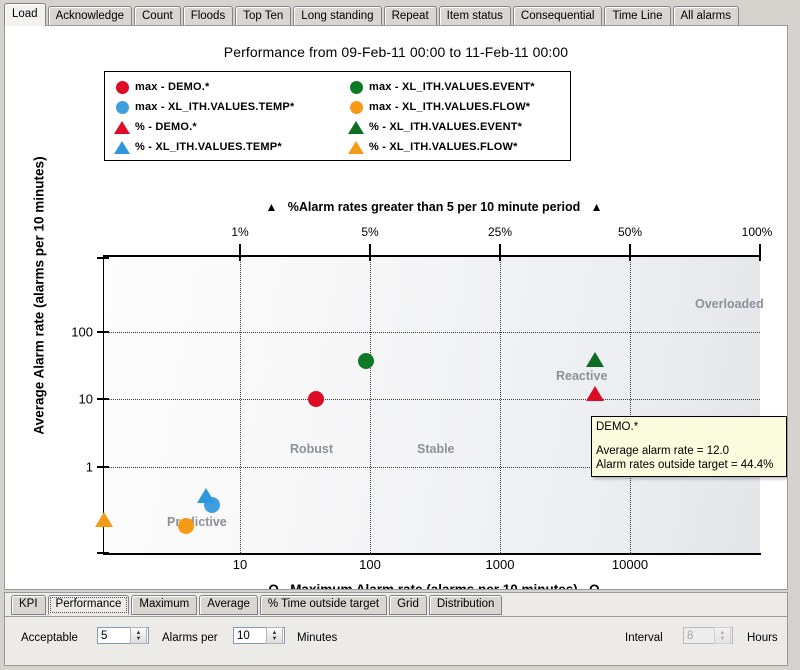 This screenshot has height=670, width=800. Describe the element at coordinates (436, 449) in the screenshot. I see `zone-label-stable: Stable` at that location.